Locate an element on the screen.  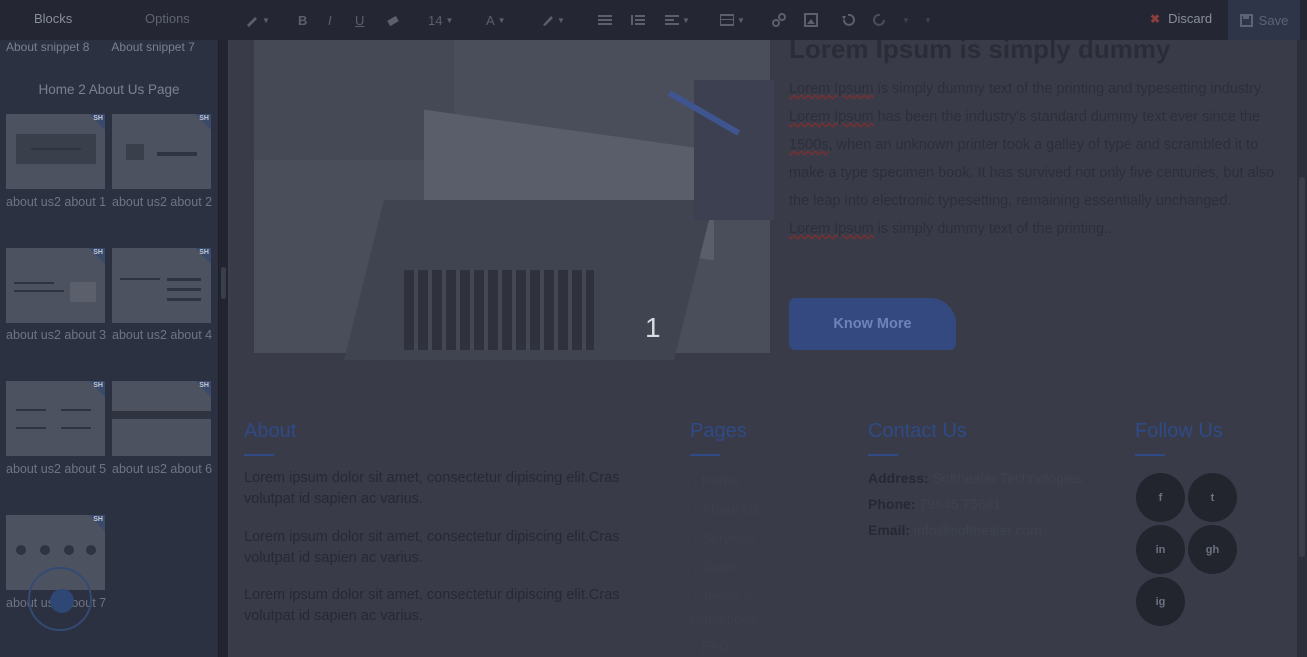
close-icon: ✖ is located at coordinates (1155, 18).